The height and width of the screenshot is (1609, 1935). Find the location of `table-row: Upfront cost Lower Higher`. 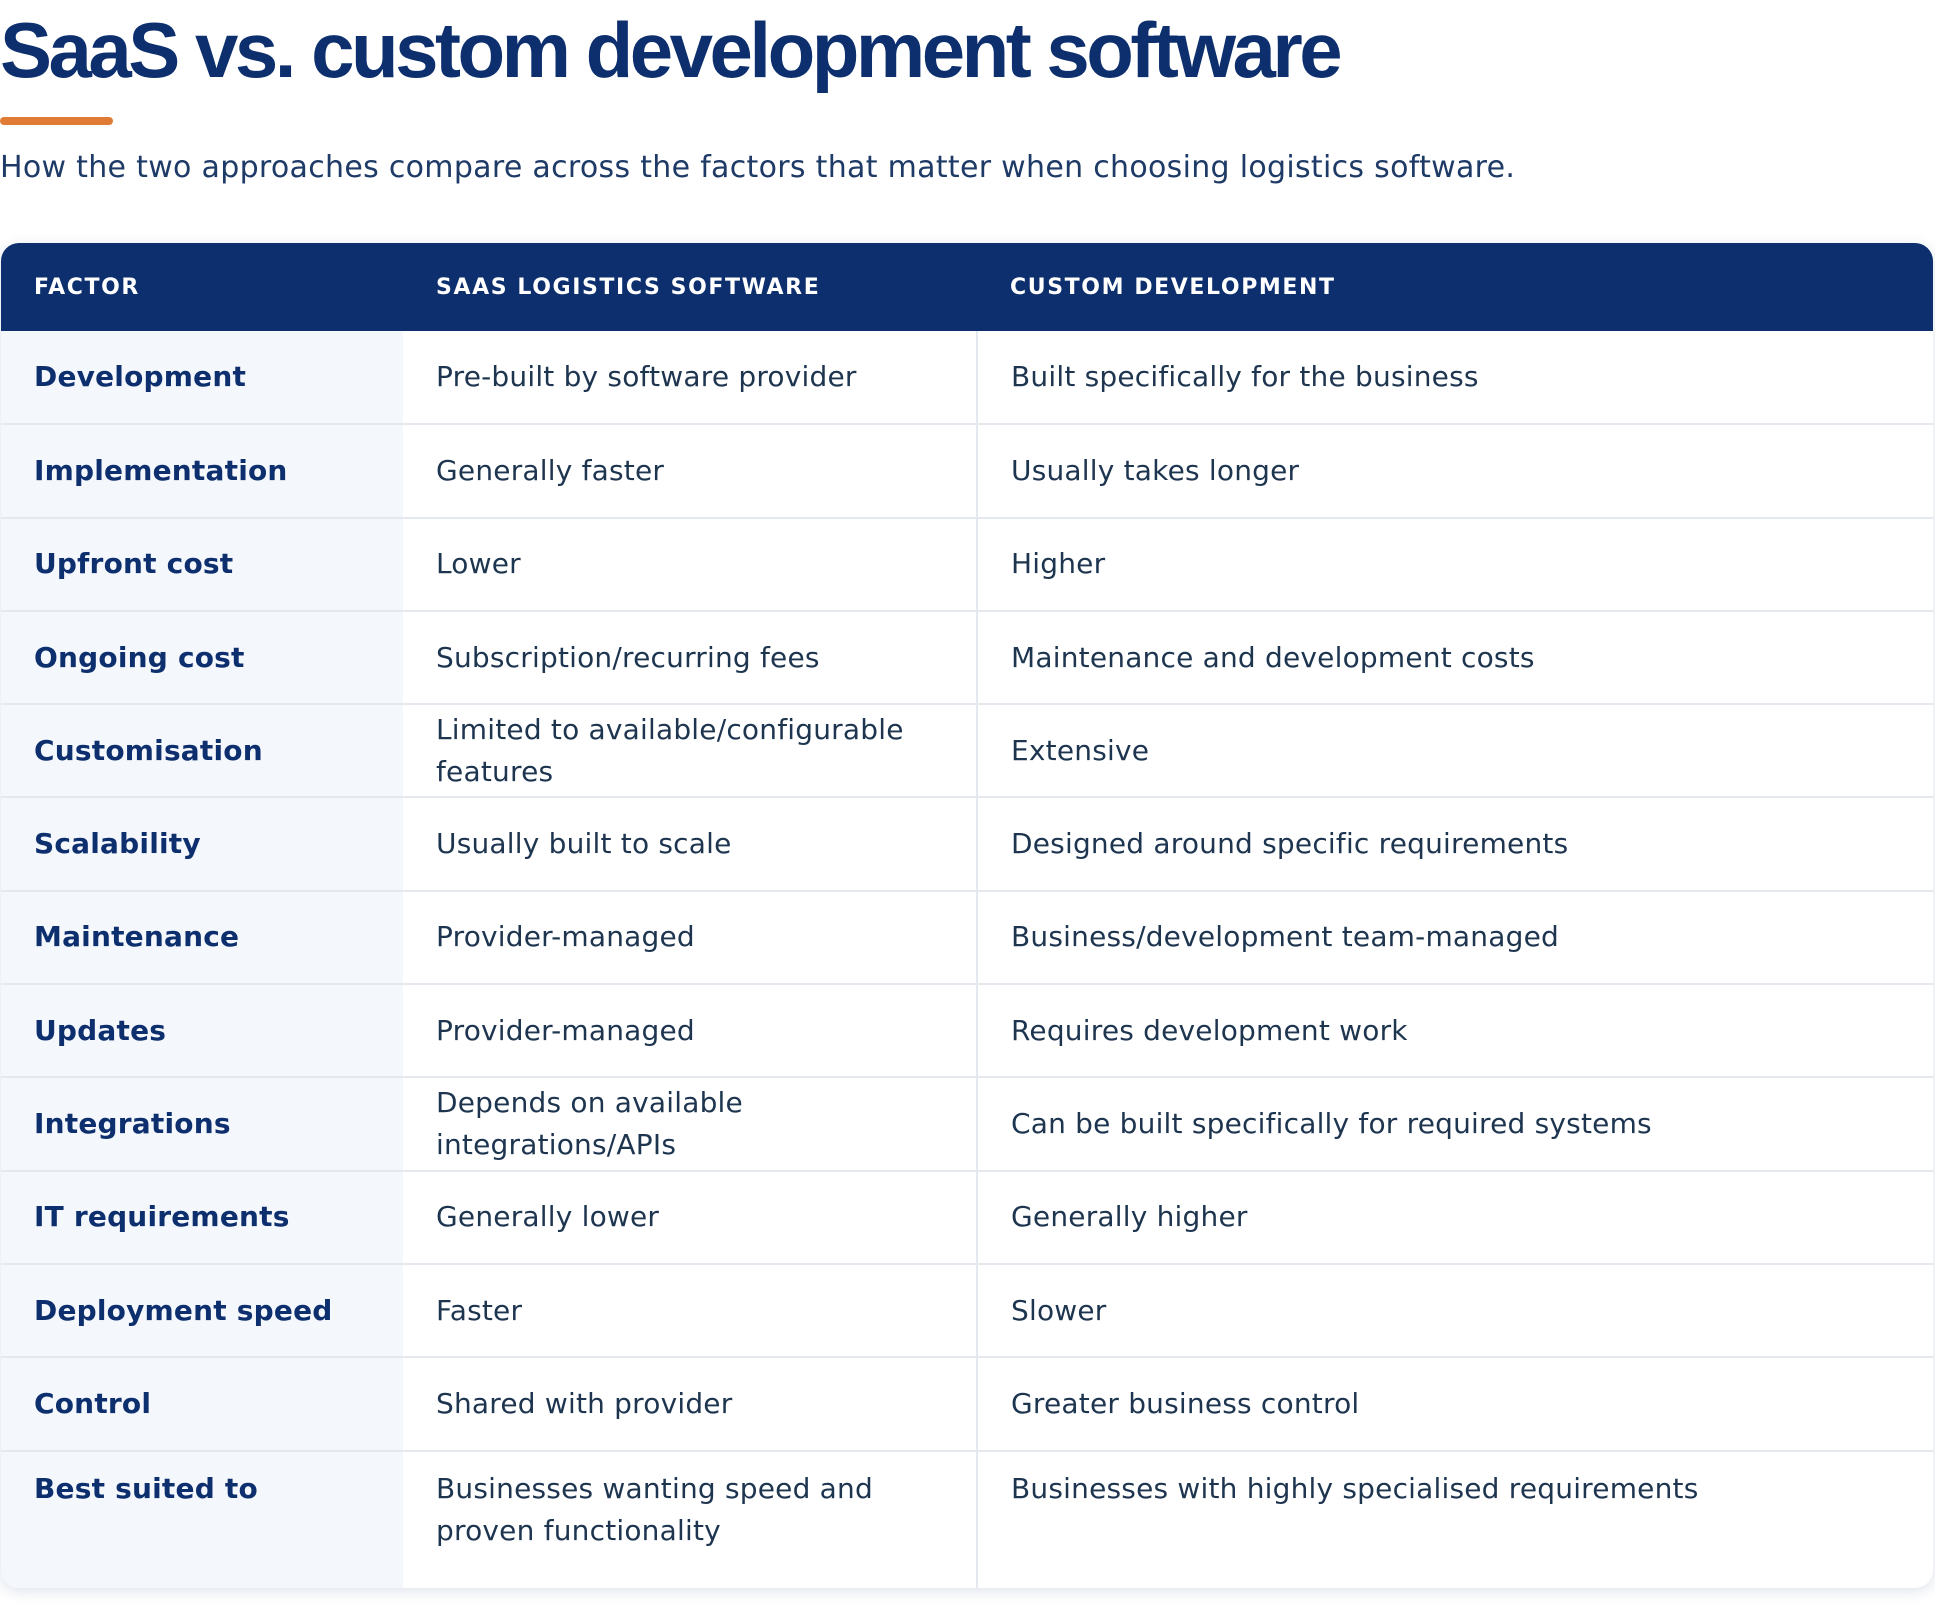

table-row: Upfront cost Lower Higher is located at coordinates (967, 563).